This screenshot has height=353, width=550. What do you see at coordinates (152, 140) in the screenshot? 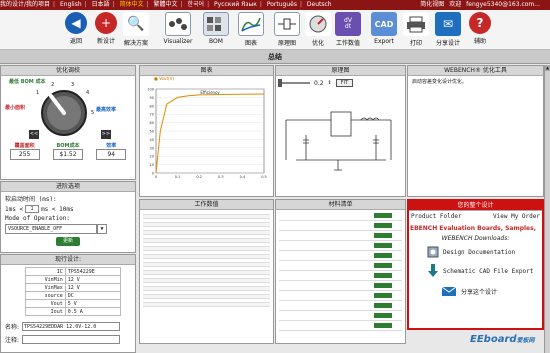
I see `y-tick-label: 40` at bounding box center [152, 140].